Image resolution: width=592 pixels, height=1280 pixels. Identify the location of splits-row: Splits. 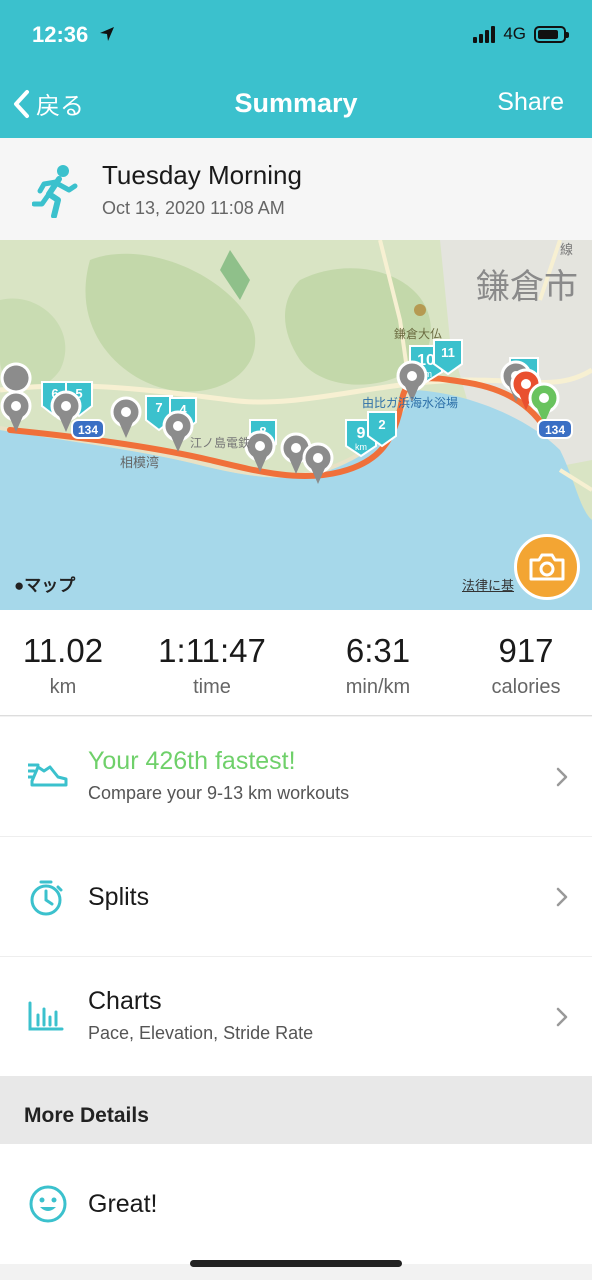
(296, 897).